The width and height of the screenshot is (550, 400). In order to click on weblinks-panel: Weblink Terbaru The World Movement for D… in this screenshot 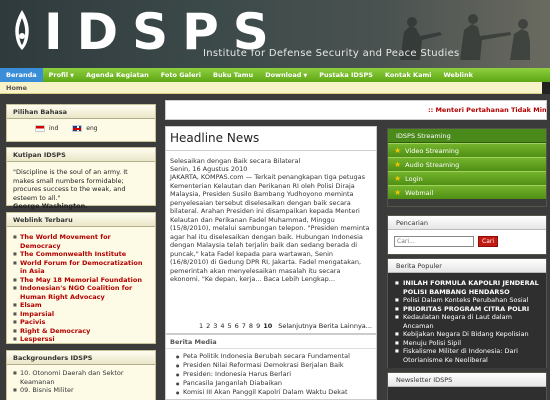, I will do `click(81, 278)`.